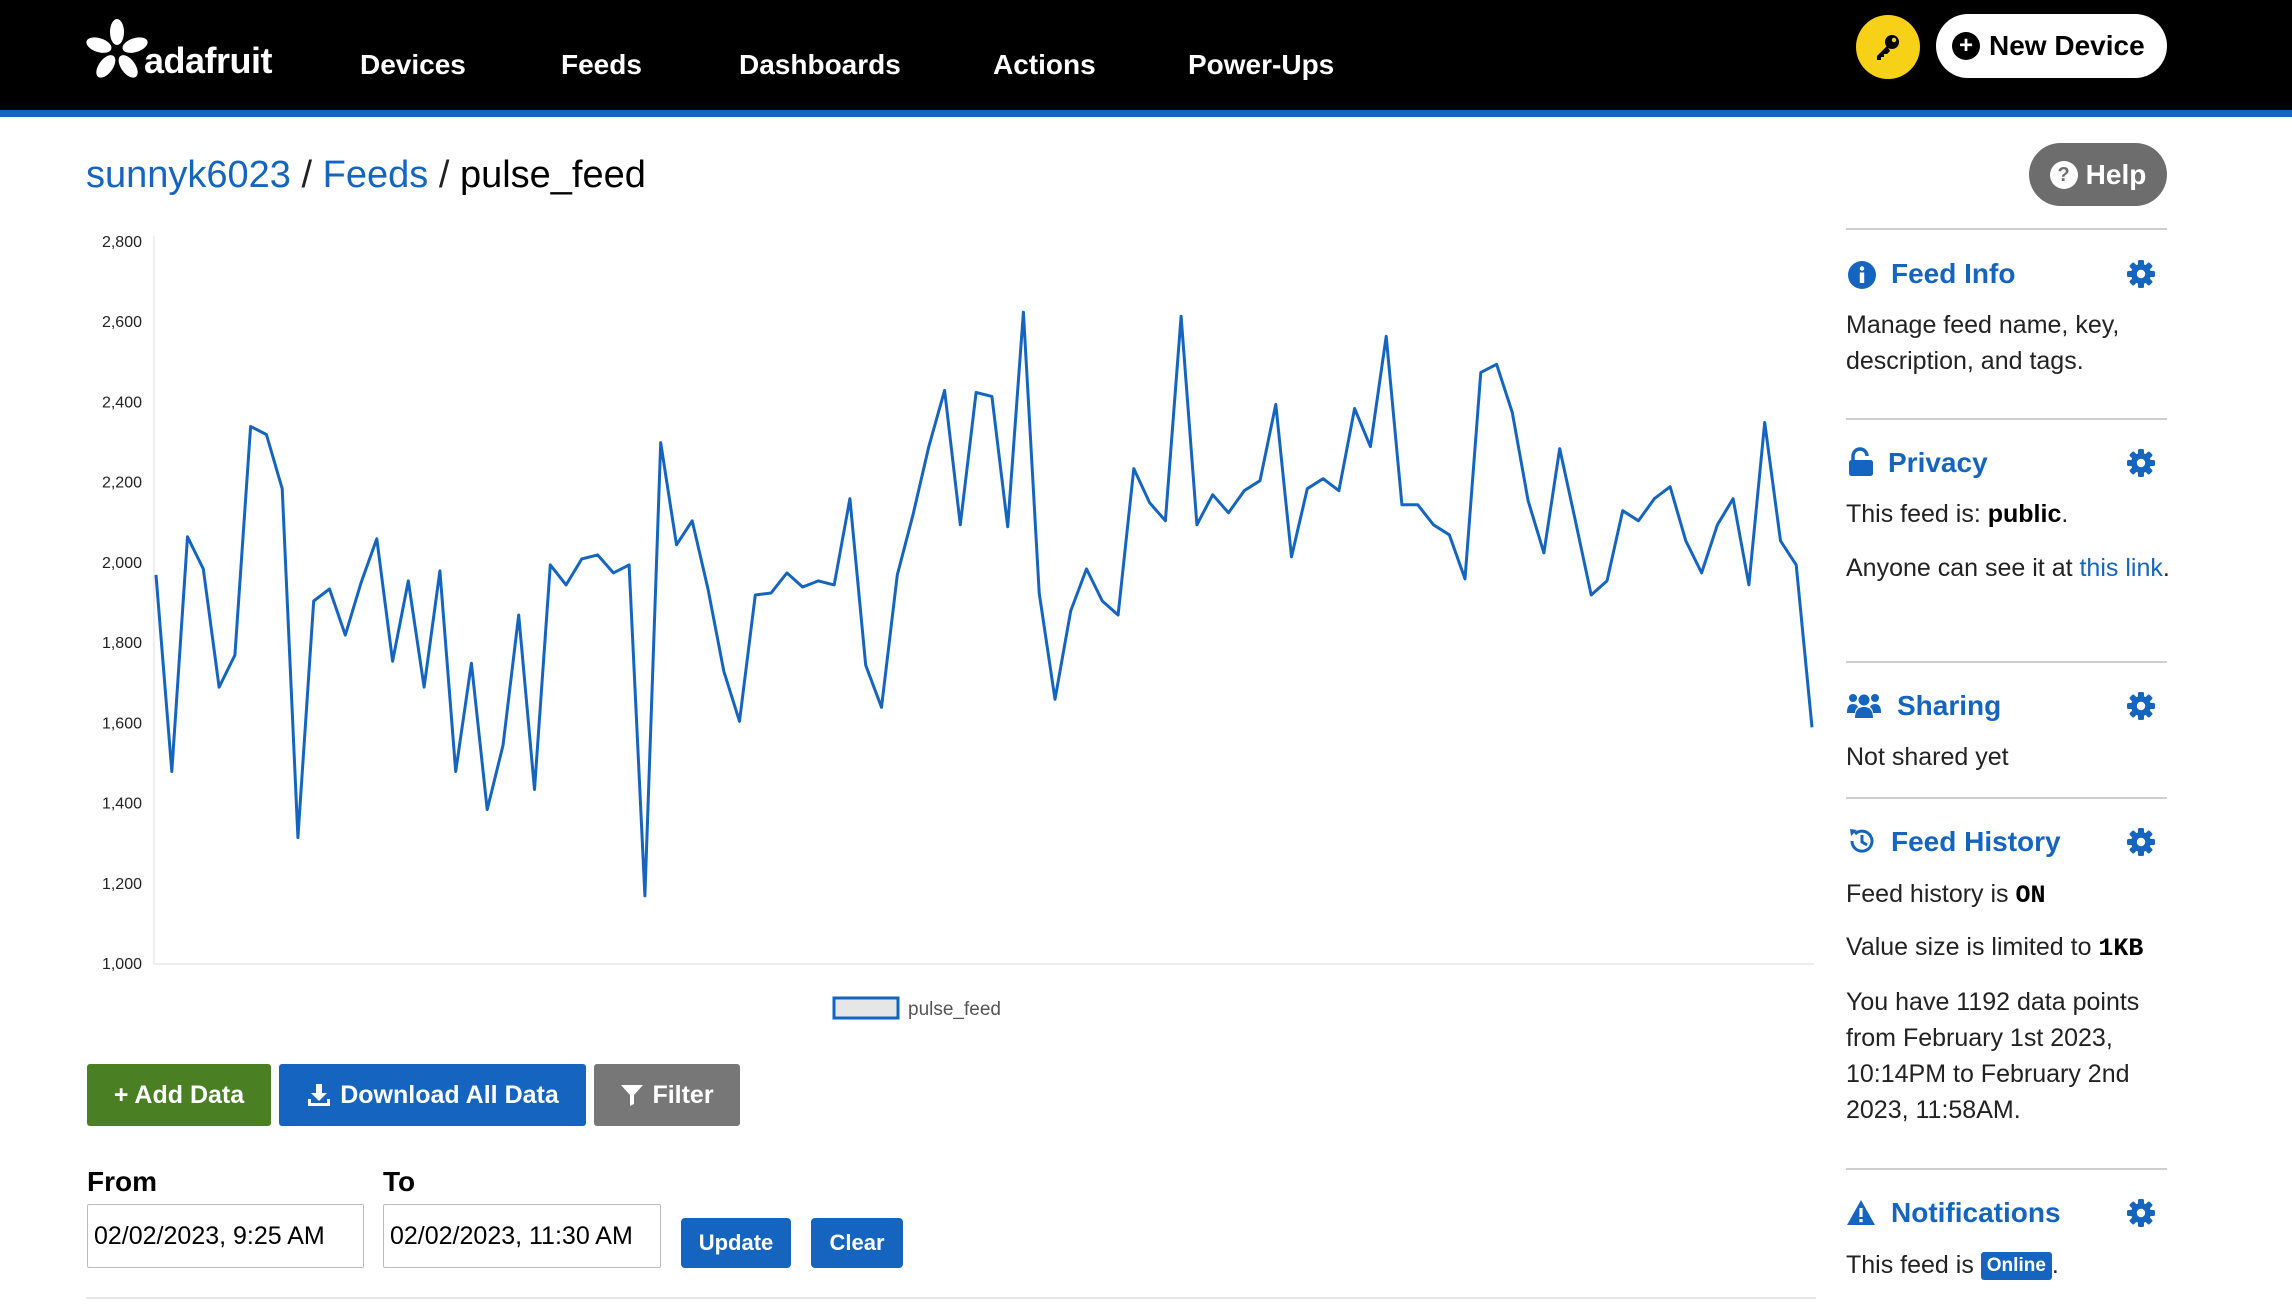 The height and width of the screenshot is (1304, 2292). Describe the element at coordinates (122, 402) in the screenshot. I see `y-tick-label: 2,400` at that location.